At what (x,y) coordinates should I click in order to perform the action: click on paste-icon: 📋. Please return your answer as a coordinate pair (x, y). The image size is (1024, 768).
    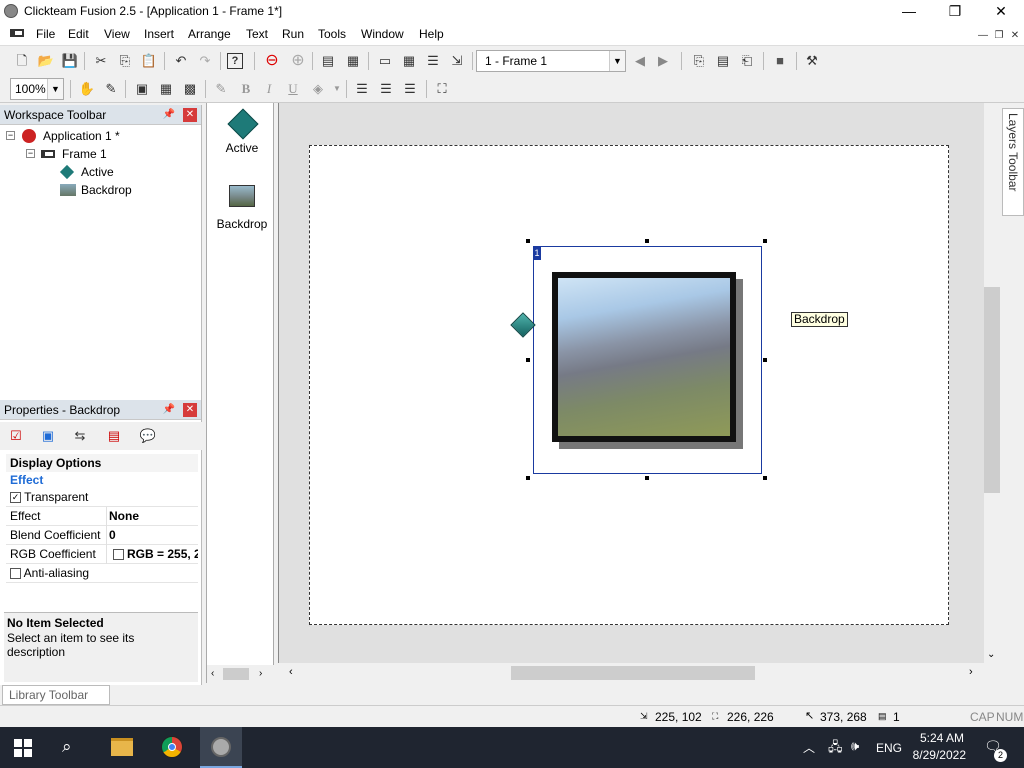
    Looking at the image, I should click on (149, 61).